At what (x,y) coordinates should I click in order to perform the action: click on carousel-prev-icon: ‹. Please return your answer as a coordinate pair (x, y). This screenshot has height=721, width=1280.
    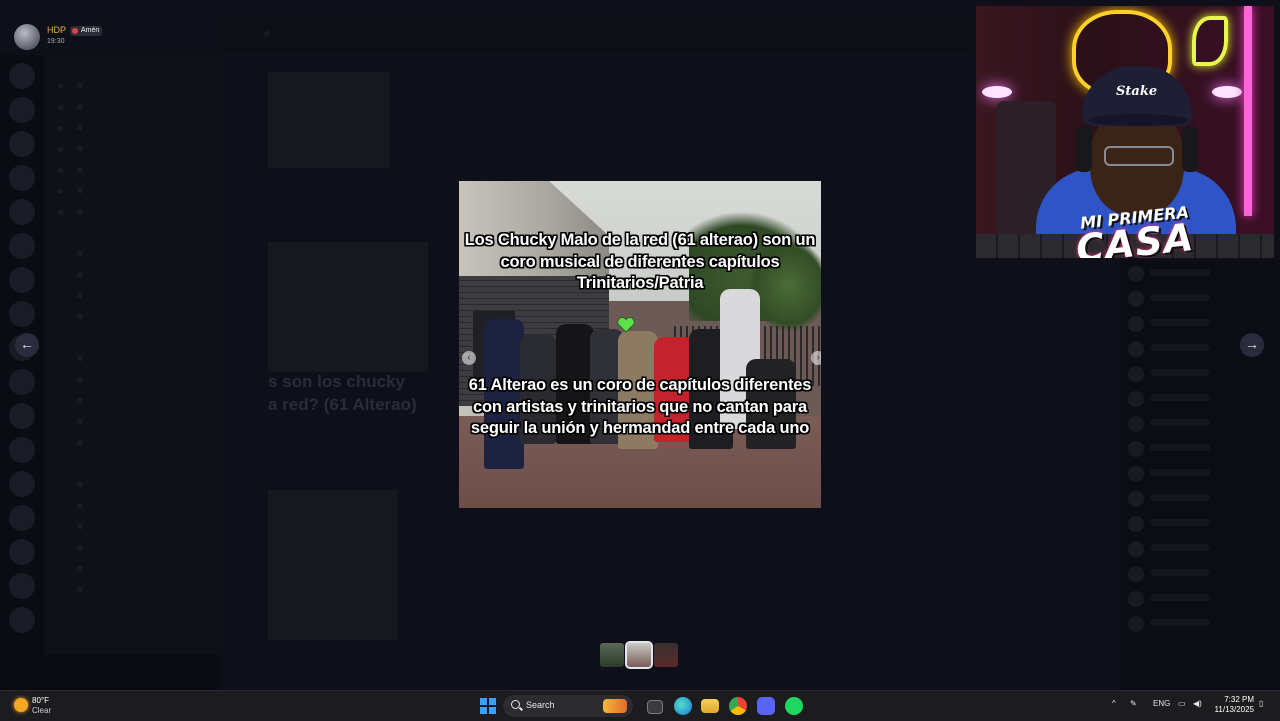
    Looking at the image, I should click on (469, 358).